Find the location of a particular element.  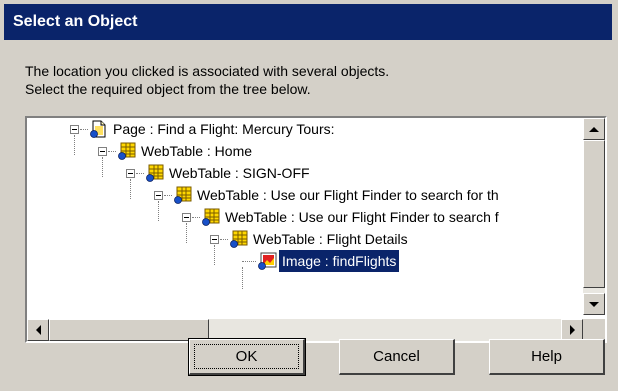

vertical-scroll-thumb is located at coordinates (594, 214).